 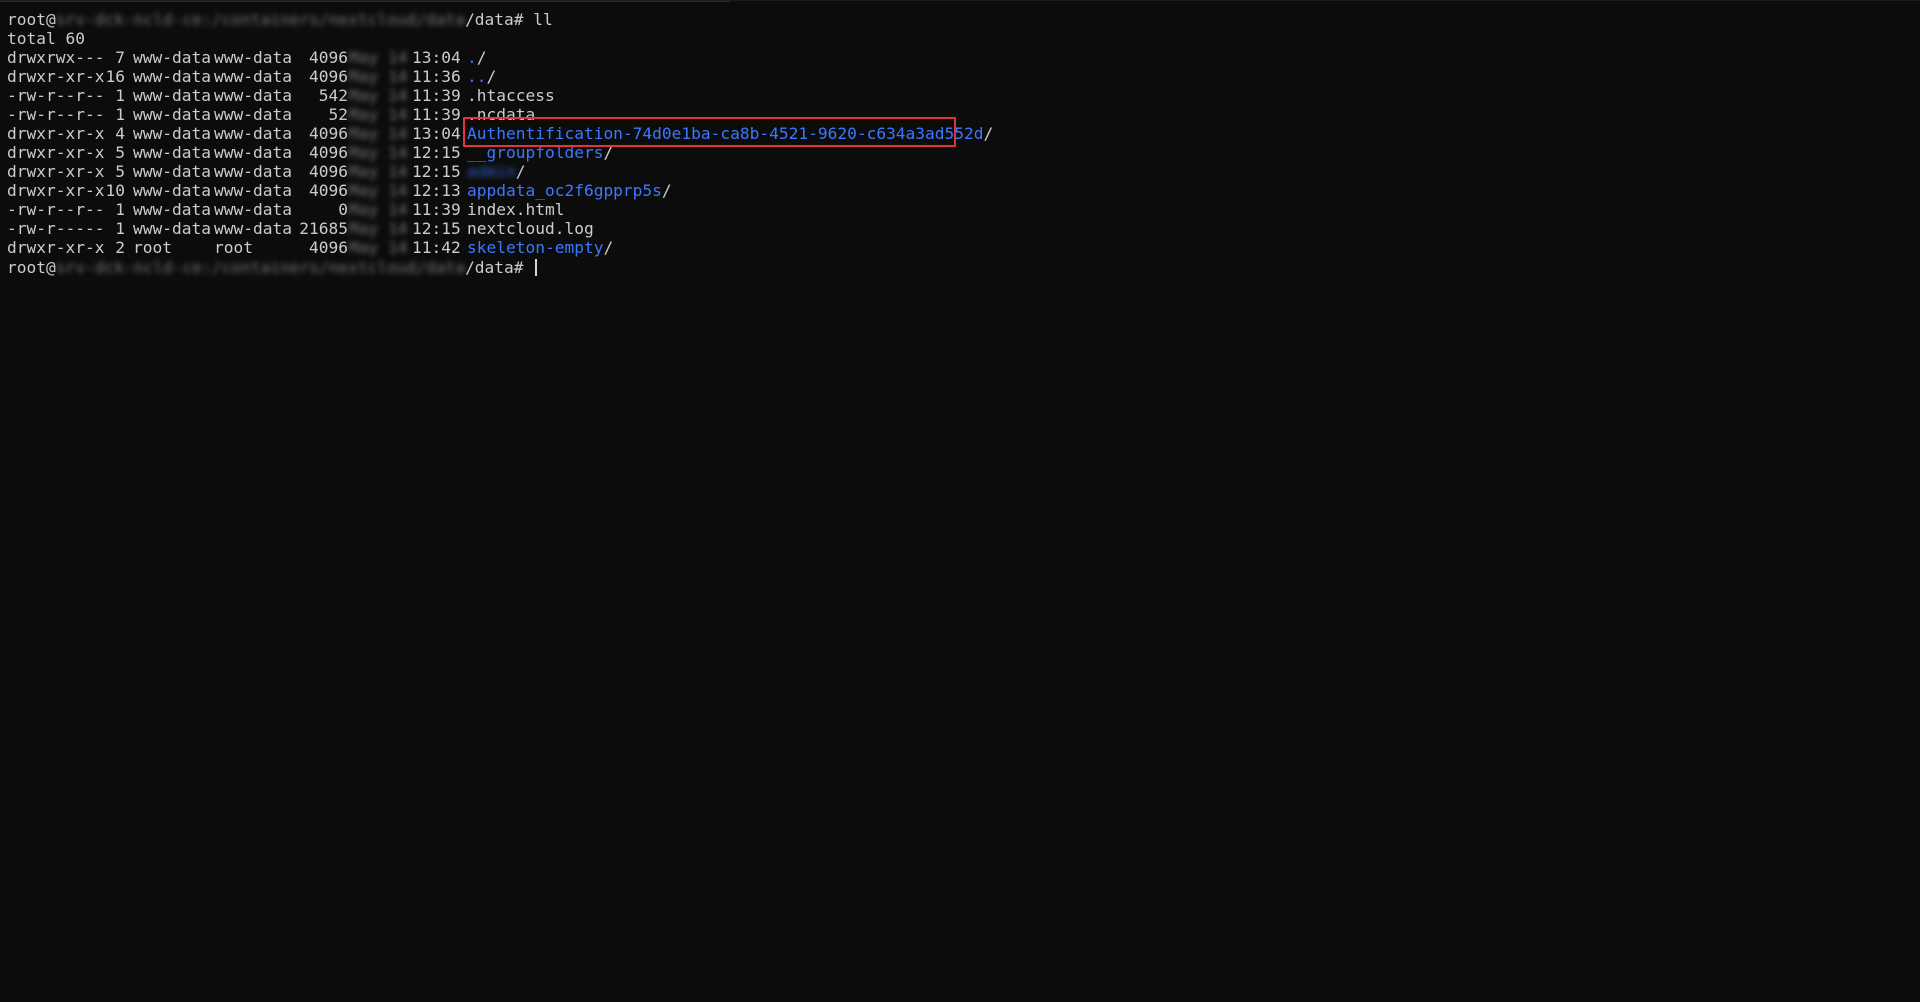 What do you see at coordinates (491, 171) in the screenshot?
I see `entry-name: admin` at bounding box center [491, 171].